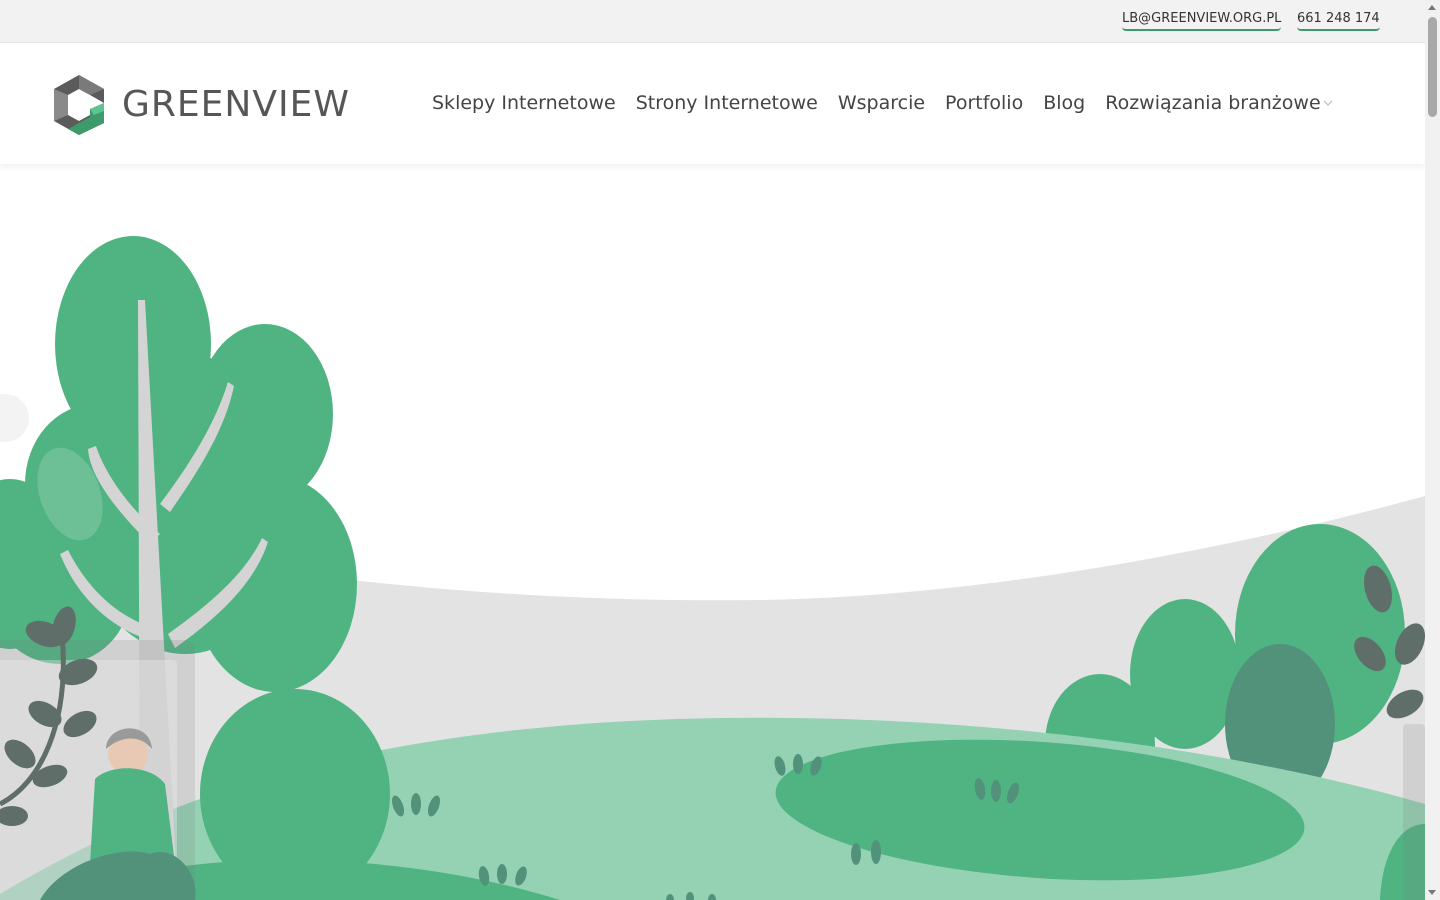 The width and height of the screenshot is (1440, 900). Describe the element at coordinates (727, 103) in the screenshot. I see `nav-item-strony-internetowe: Strony Internetowe` at that location.